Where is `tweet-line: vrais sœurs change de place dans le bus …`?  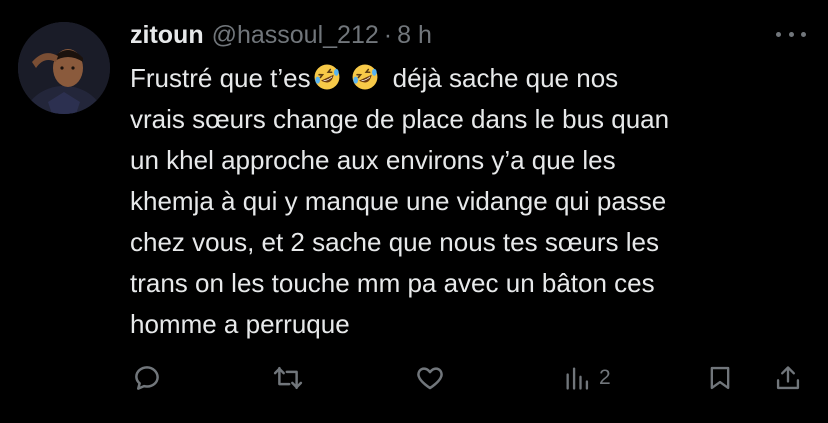 tweet-line: vrais sœurs change de place dans le bus … is located at coordinates (400, 119).